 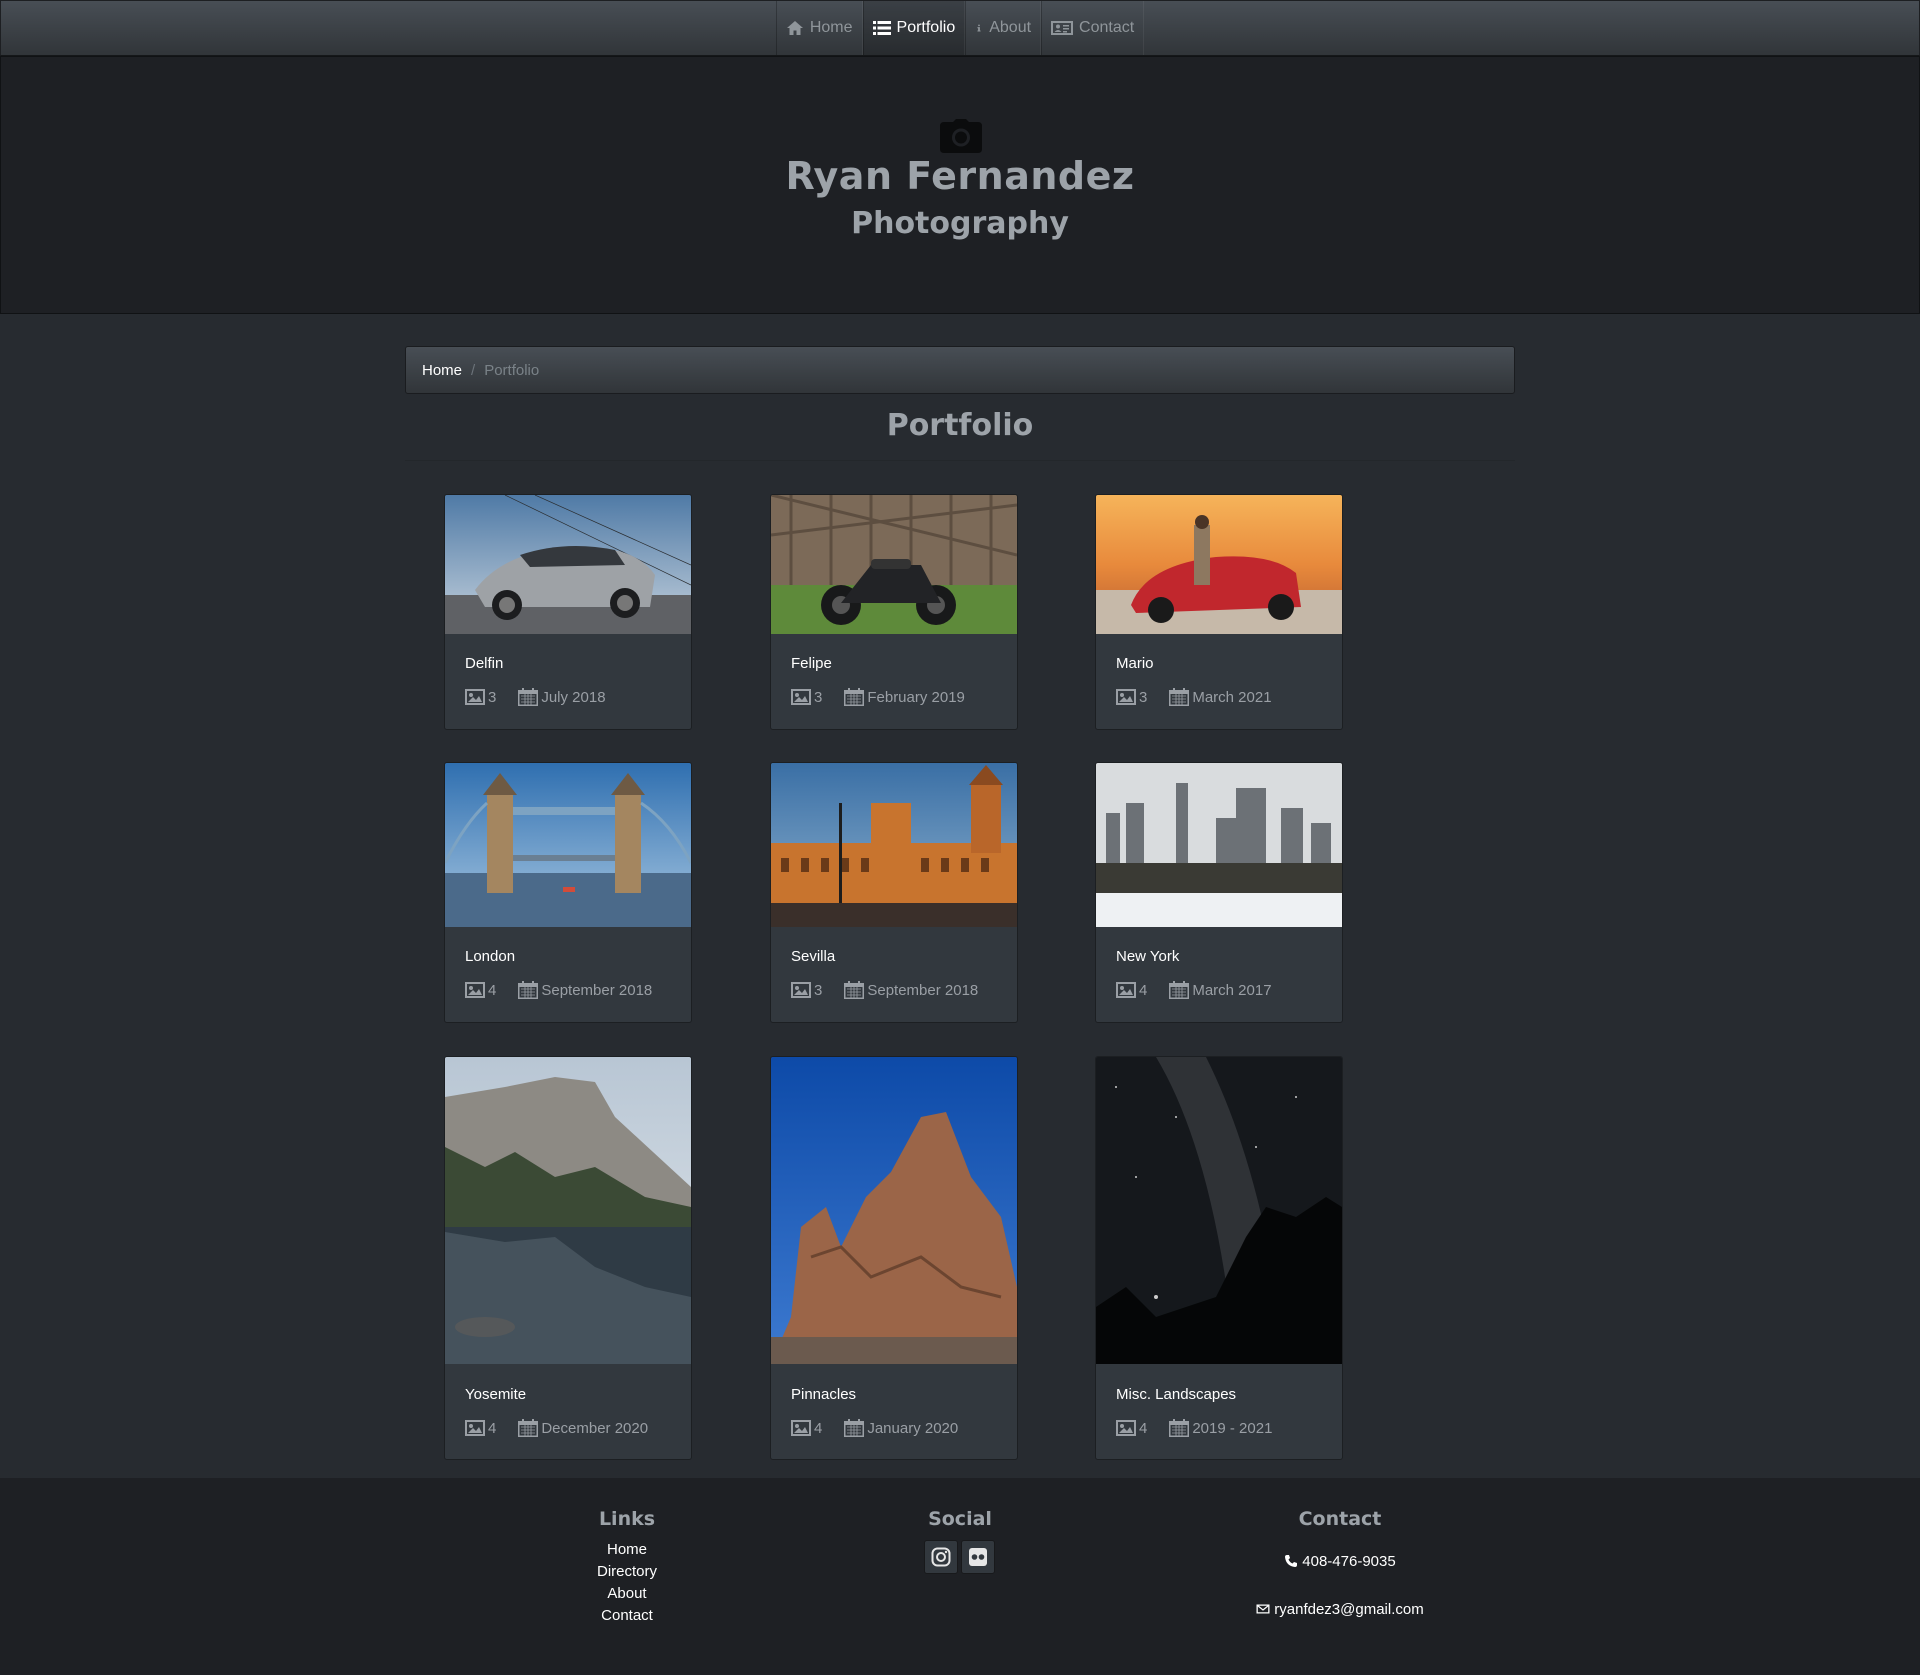 I want to click on contact-email: ryanfdez3@gmail.com, so click(x=1340, y=1609).